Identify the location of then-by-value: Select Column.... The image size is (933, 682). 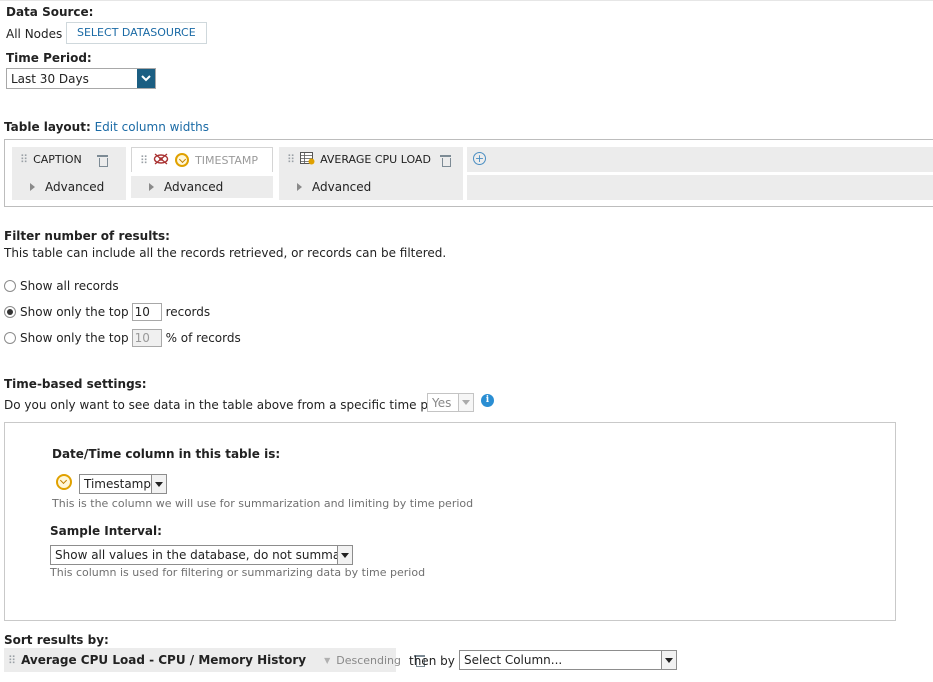
(513, 660).